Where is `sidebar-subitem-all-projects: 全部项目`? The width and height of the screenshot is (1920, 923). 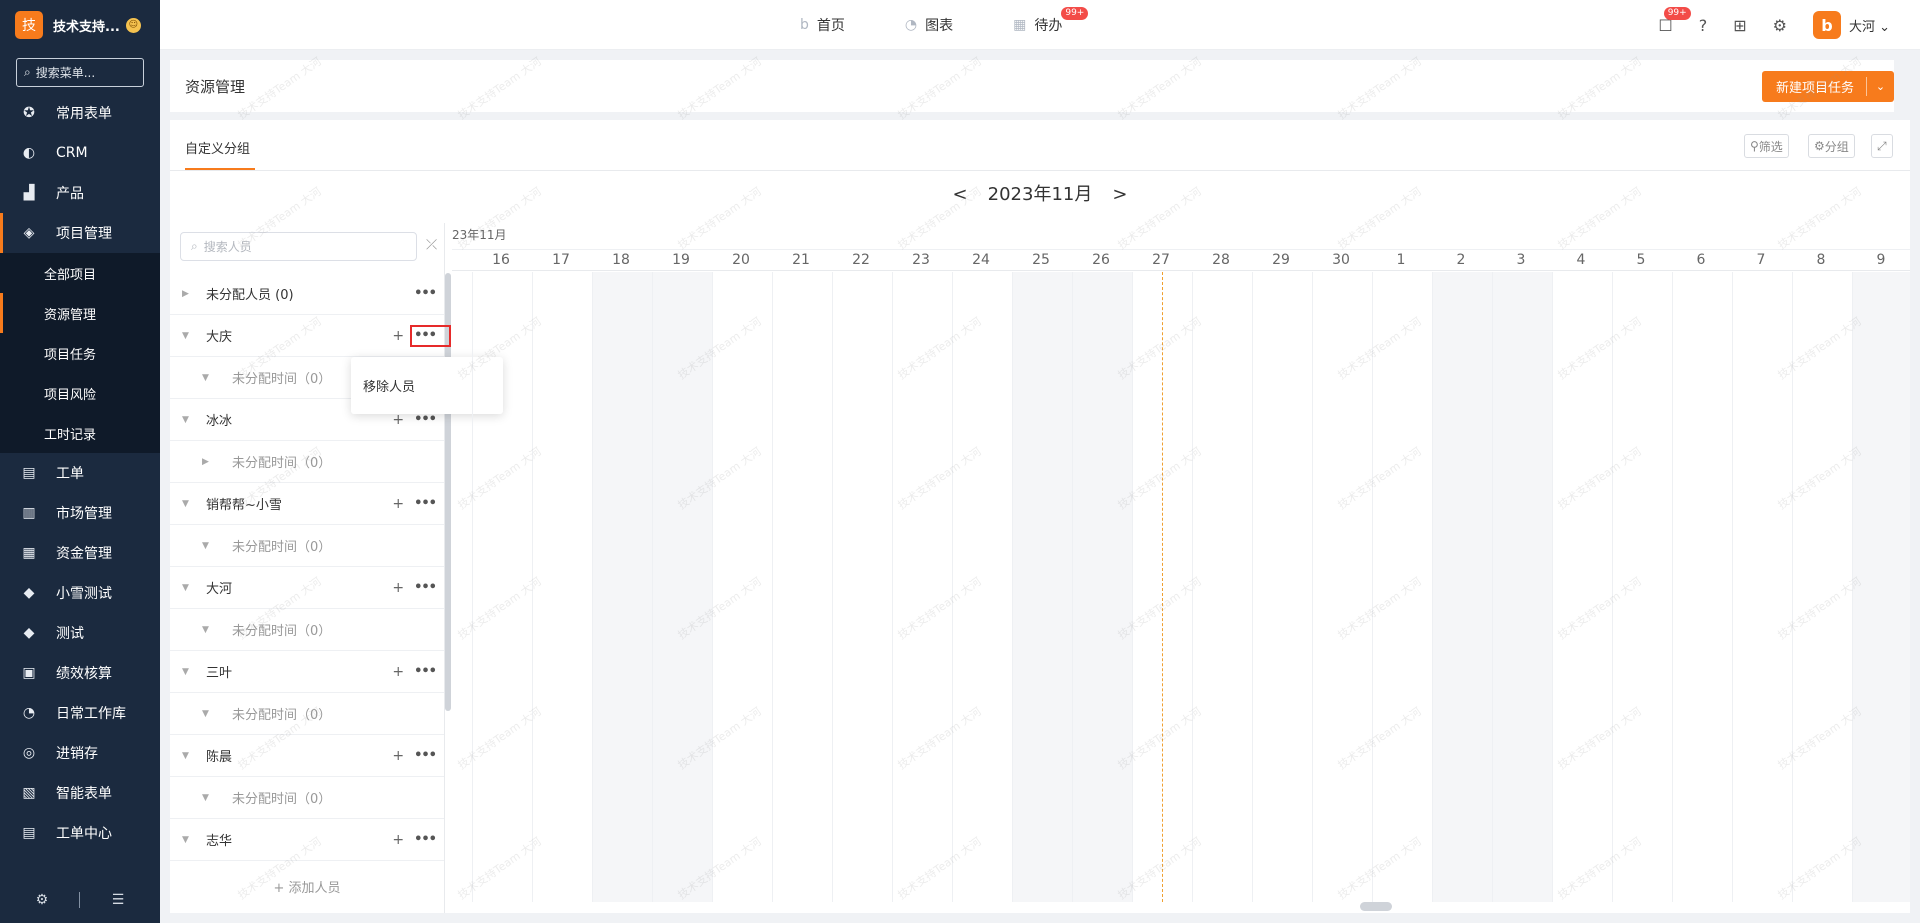 sidebar-subitem-all-projects: 全部项目 is located at coordinates (80, 273).